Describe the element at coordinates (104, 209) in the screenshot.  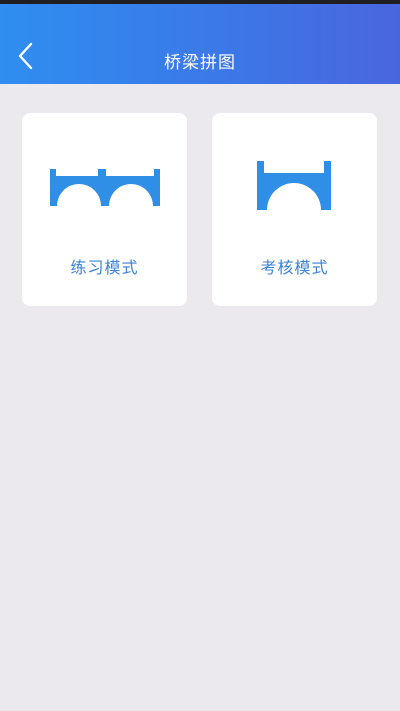
I see `practice-mode-card: 练习模式` at that location.